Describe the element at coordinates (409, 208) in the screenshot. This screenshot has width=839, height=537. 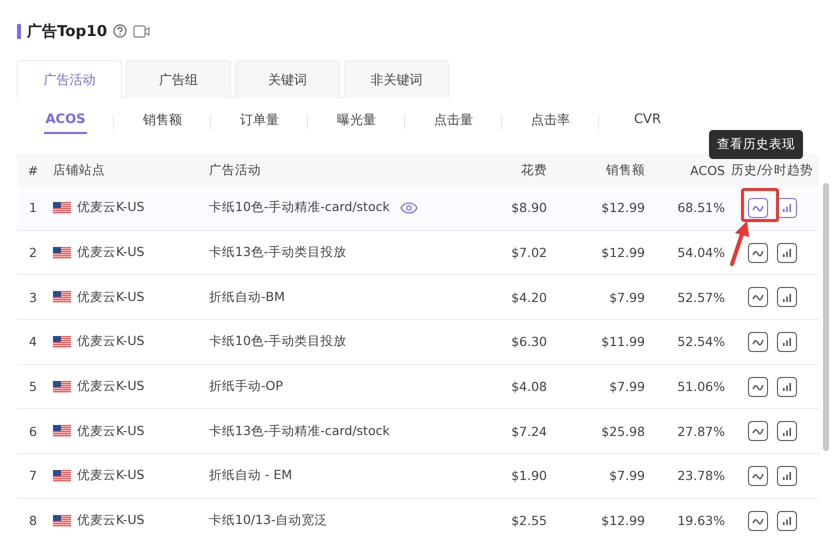
I see `eye-icon` at that location.